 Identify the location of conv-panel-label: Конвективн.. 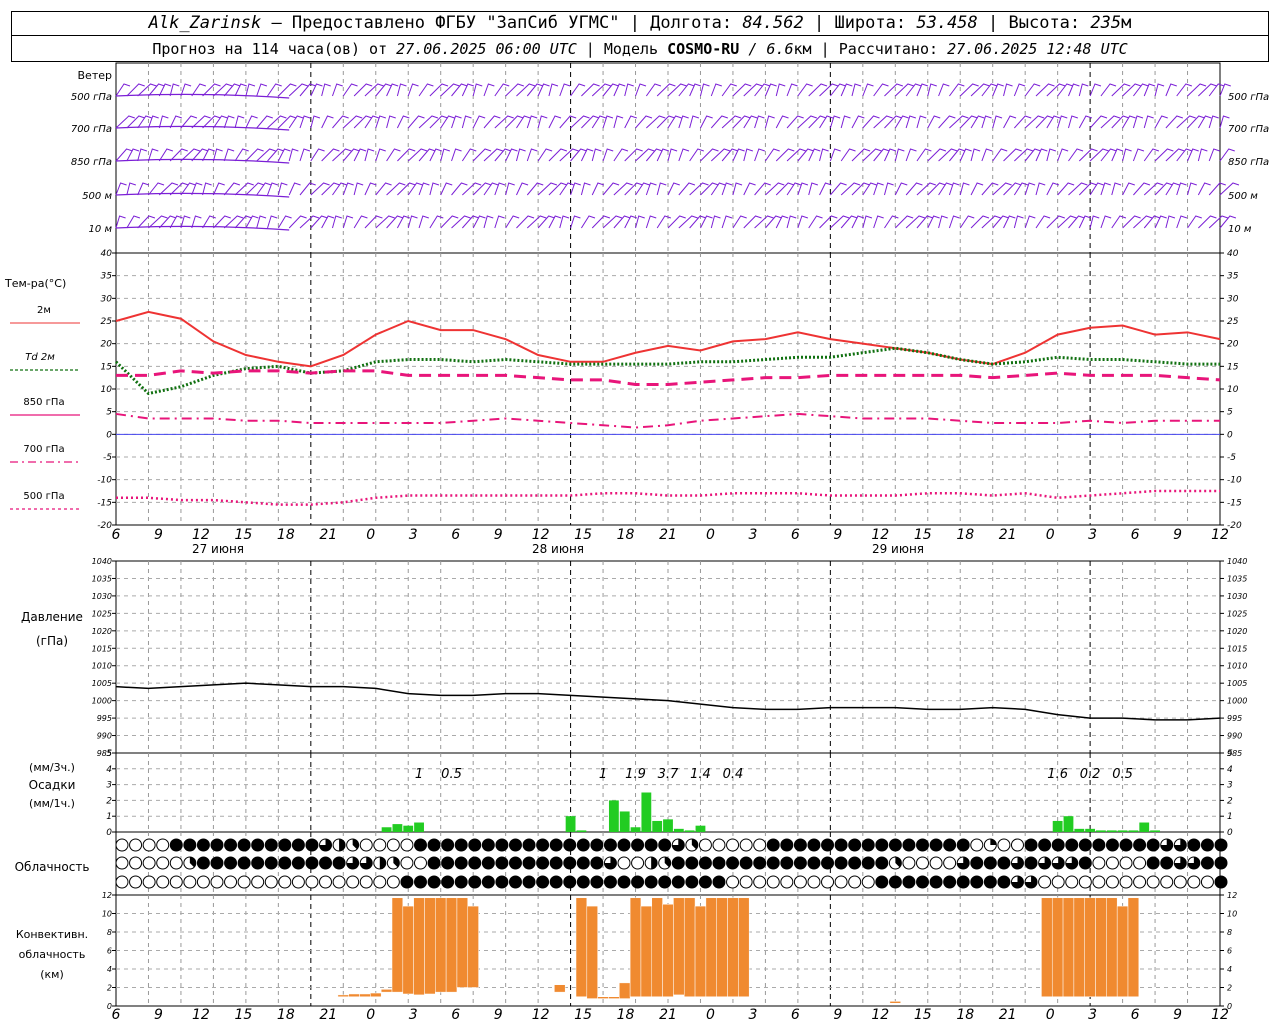
(52, 934).